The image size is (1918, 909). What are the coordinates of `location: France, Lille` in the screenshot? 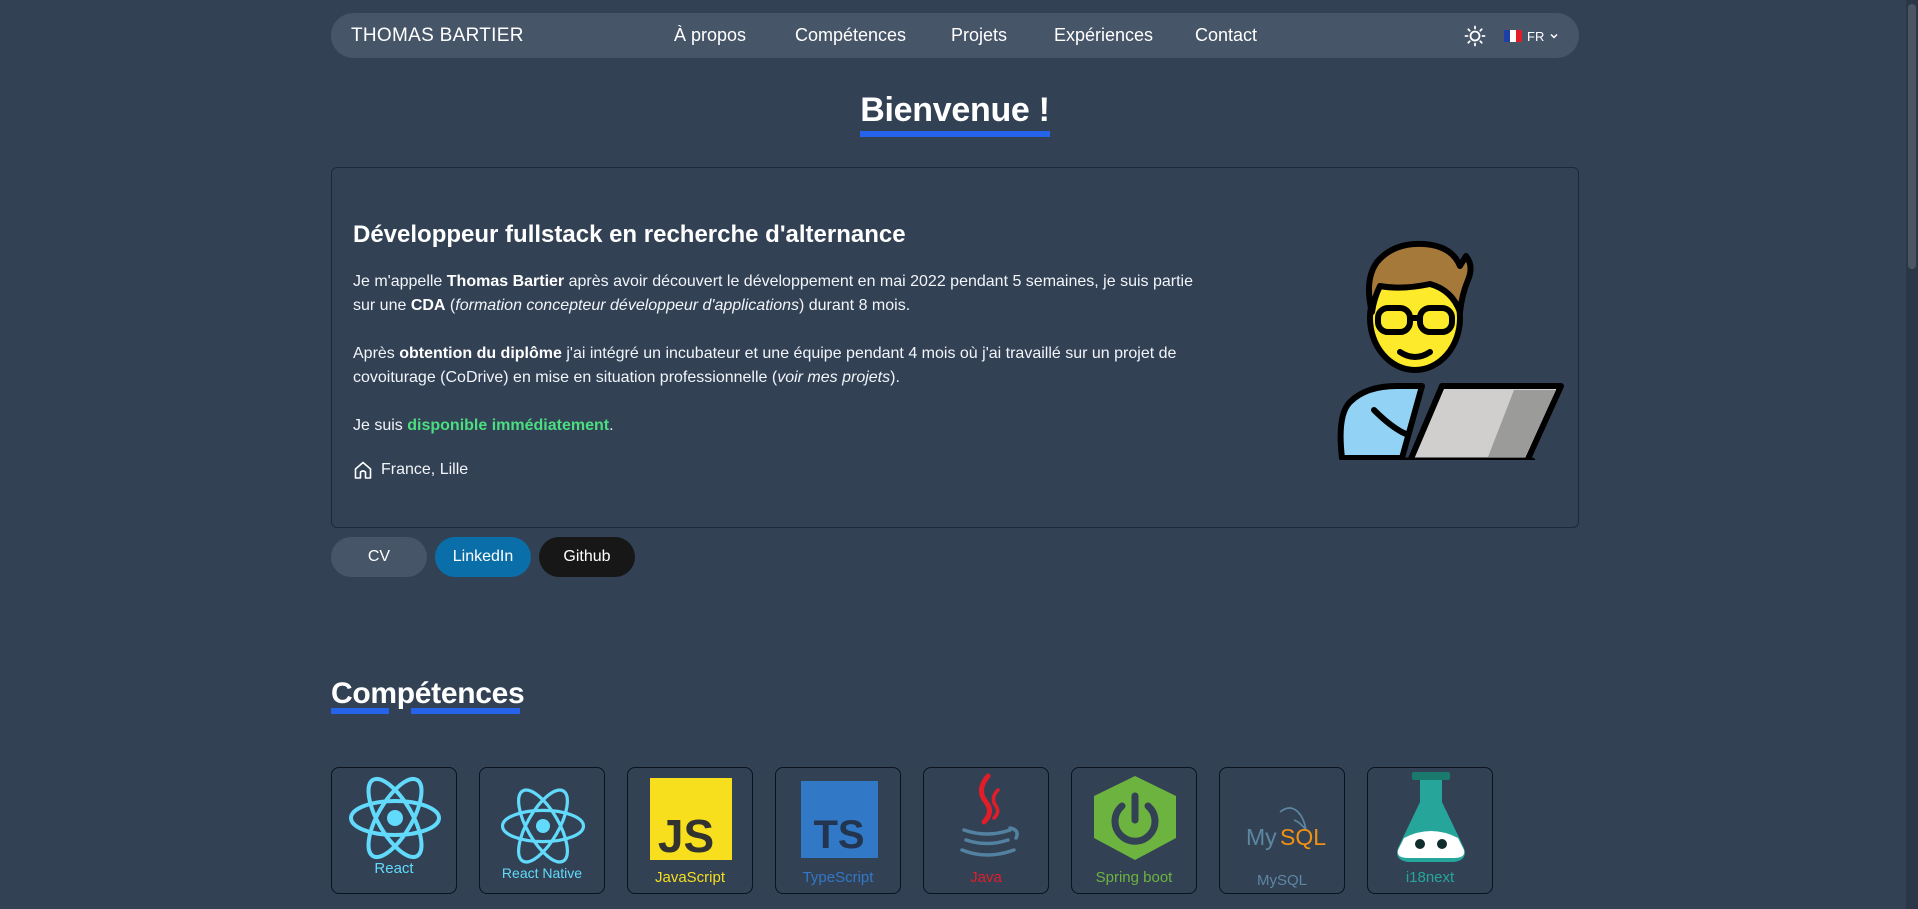 It's located at (410, 470).